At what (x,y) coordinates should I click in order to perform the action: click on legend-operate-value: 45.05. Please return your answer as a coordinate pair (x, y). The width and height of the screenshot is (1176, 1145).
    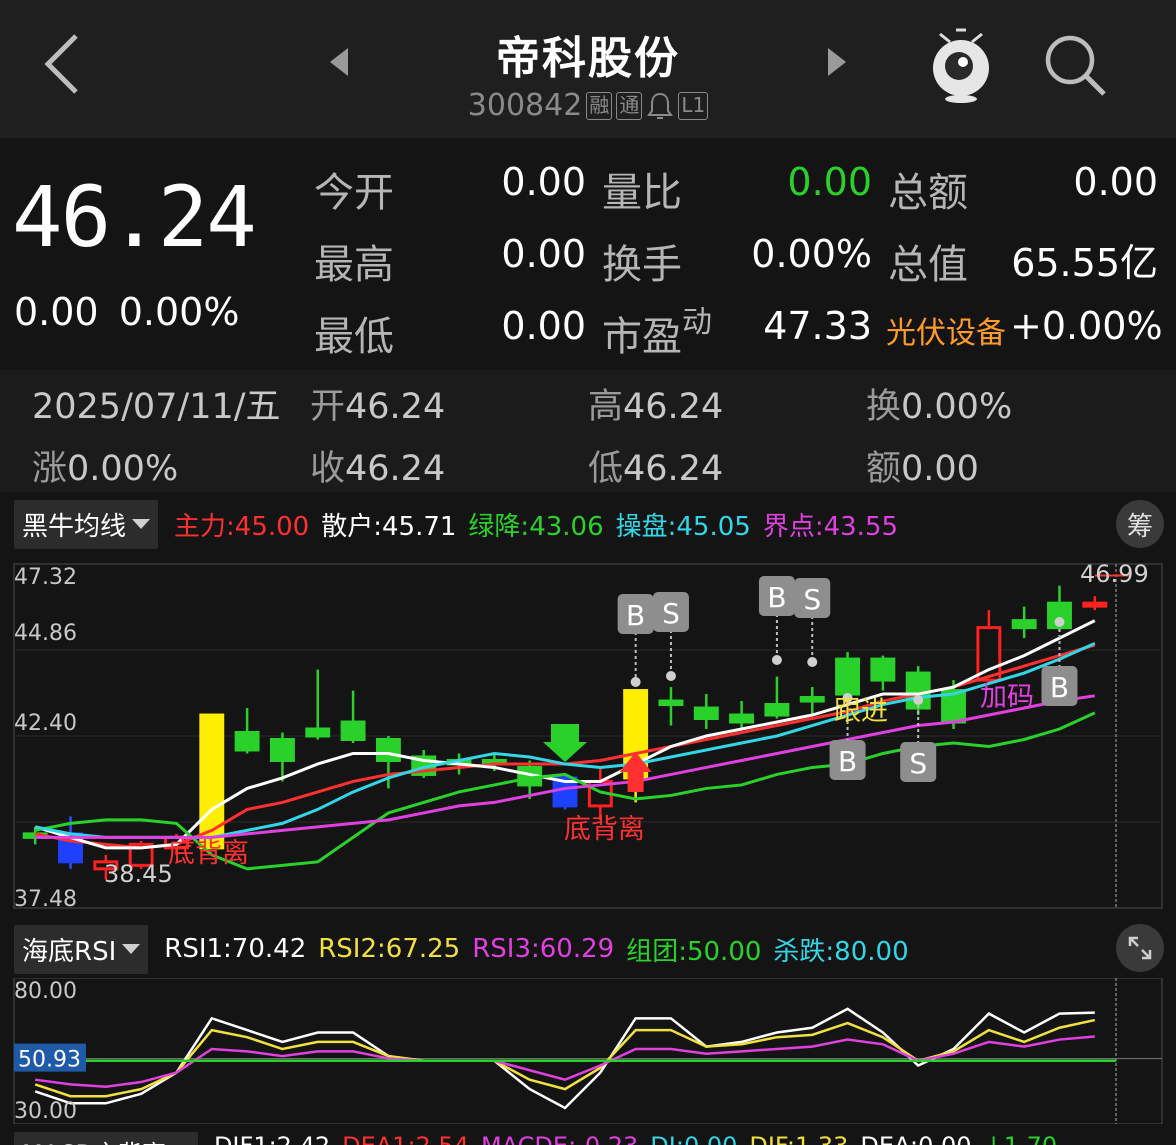
    Looking at the image, I should click on (713, 526).